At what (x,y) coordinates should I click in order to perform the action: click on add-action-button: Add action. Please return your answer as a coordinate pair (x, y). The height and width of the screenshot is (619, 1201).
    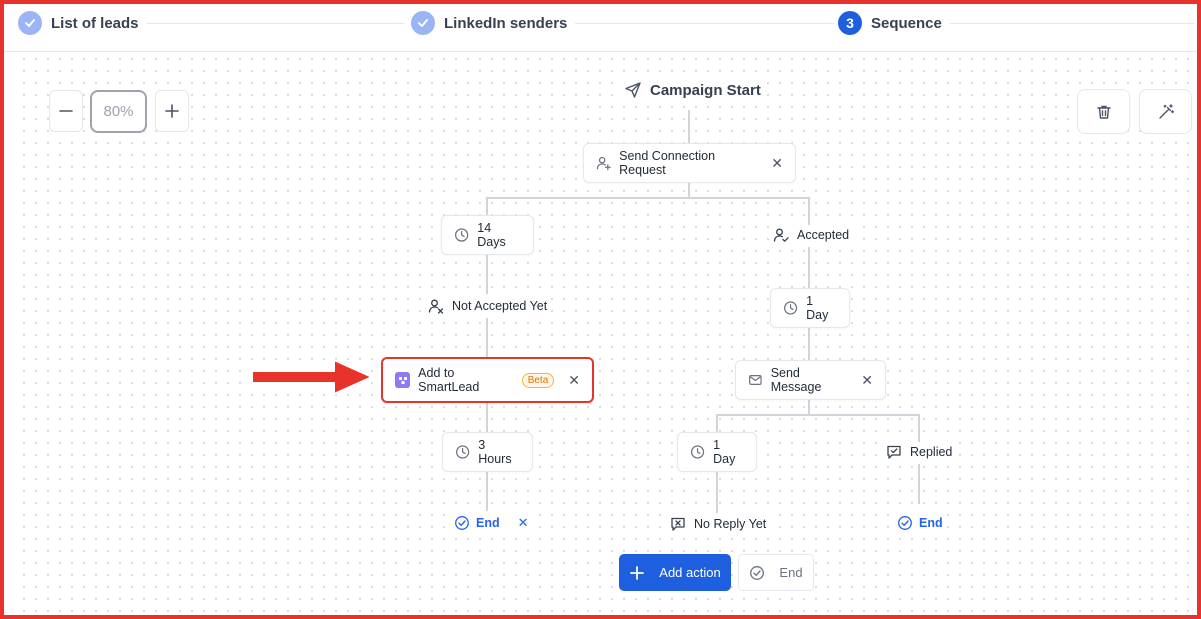
    Looking at the image, I should click on (675, 572).